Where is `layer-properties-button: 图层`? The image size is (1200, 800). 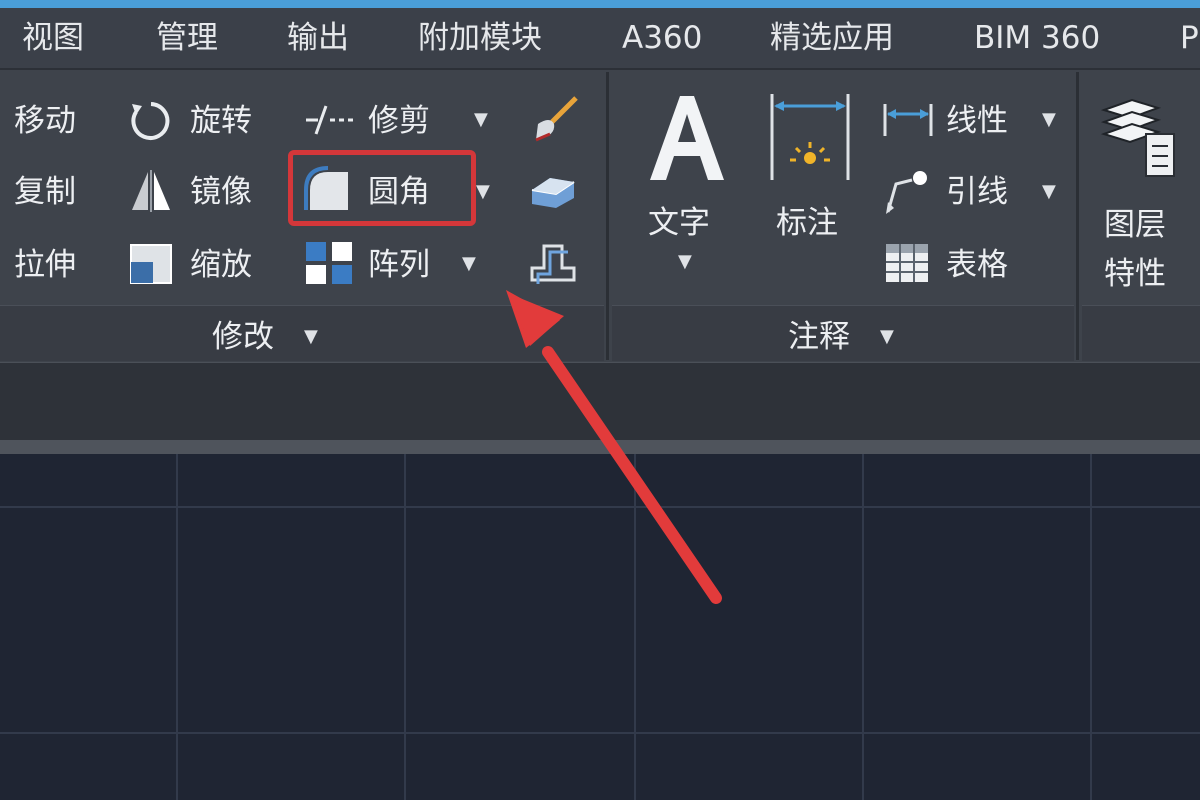
layer-properties-button: 图层 is located at coordinates (1135, 225).